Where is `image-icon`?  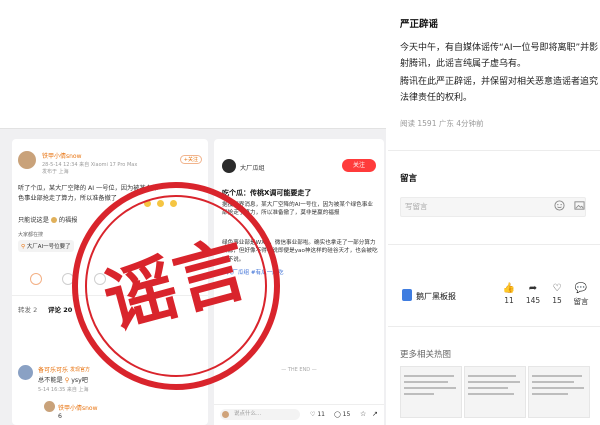 image-icon is located at coordinates (579, 205).